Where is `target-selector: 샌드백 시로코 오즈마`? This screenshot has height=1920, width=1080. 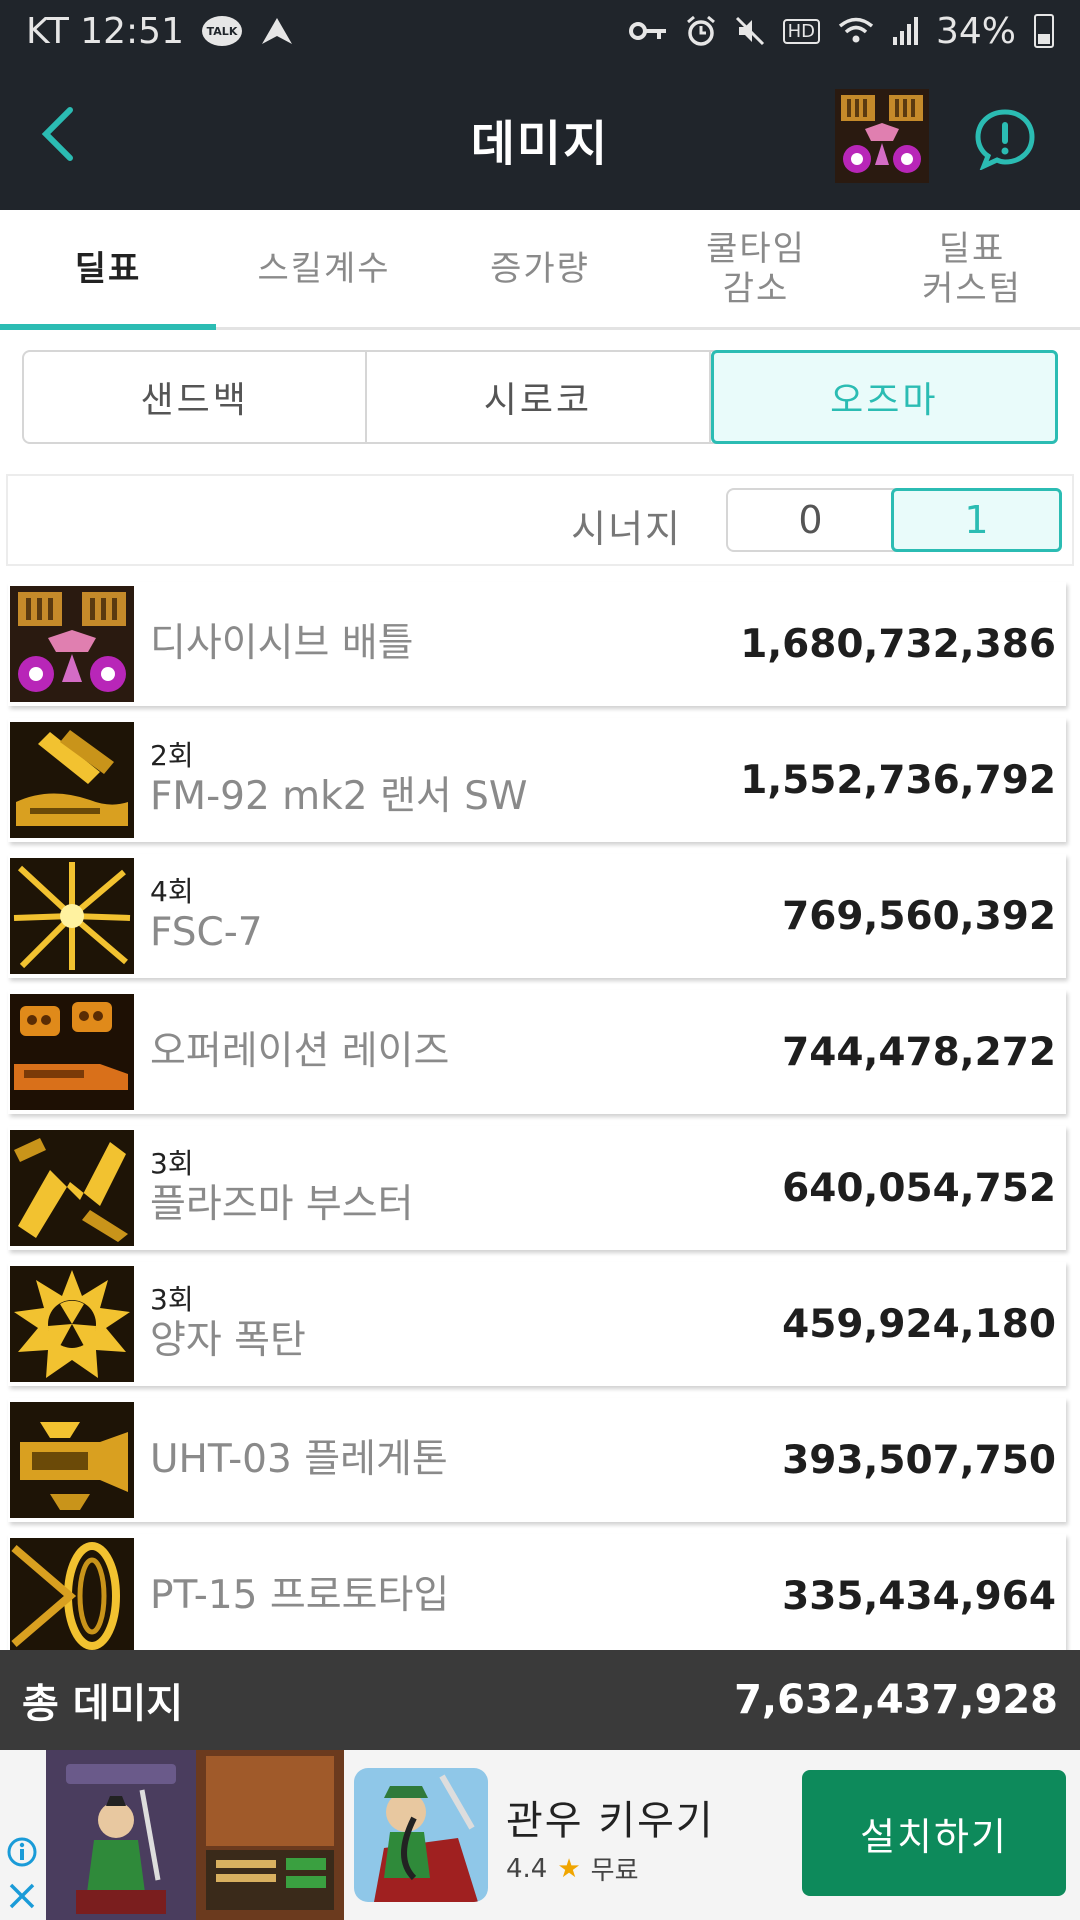
target-selector: 샌드백 시로코 오즈마 is located at coordinates (540, 397).